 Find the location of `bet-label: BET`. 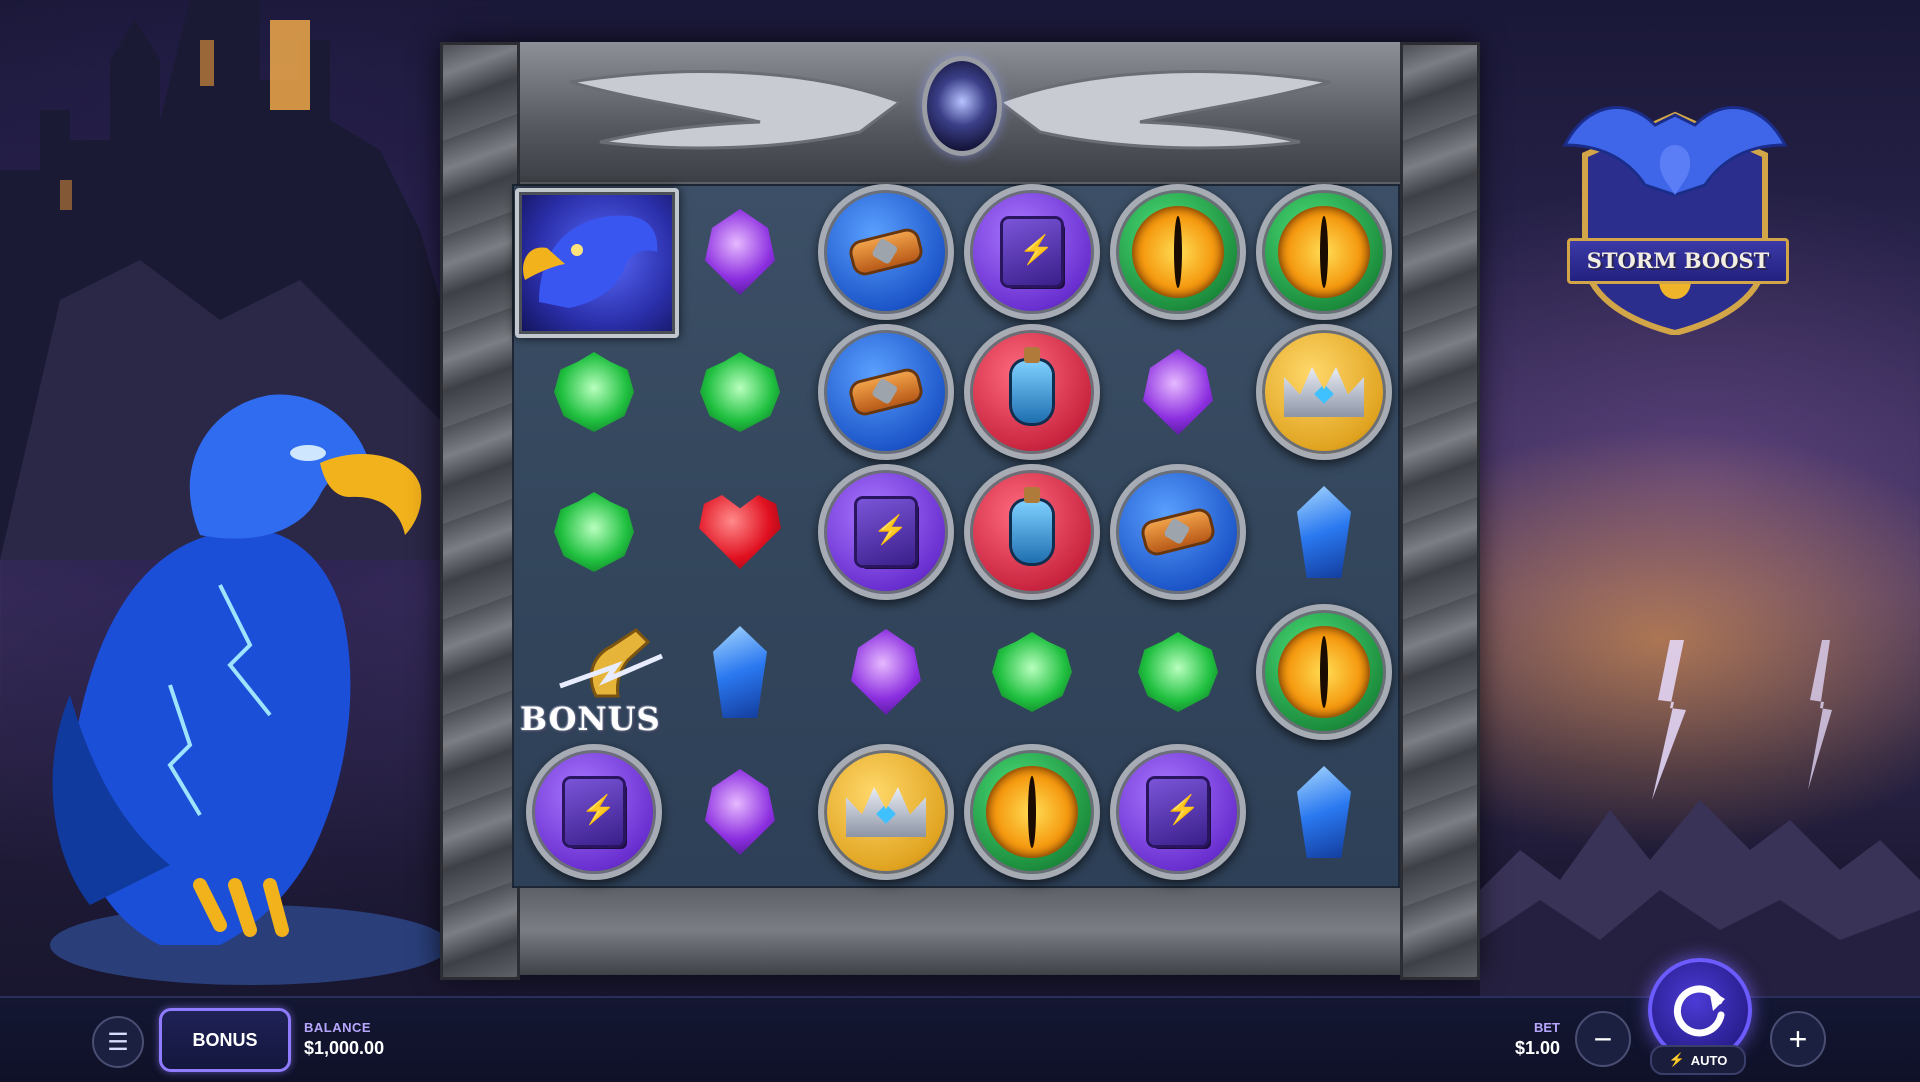

bet-label: BET is located at coordinates (1547, 1027).